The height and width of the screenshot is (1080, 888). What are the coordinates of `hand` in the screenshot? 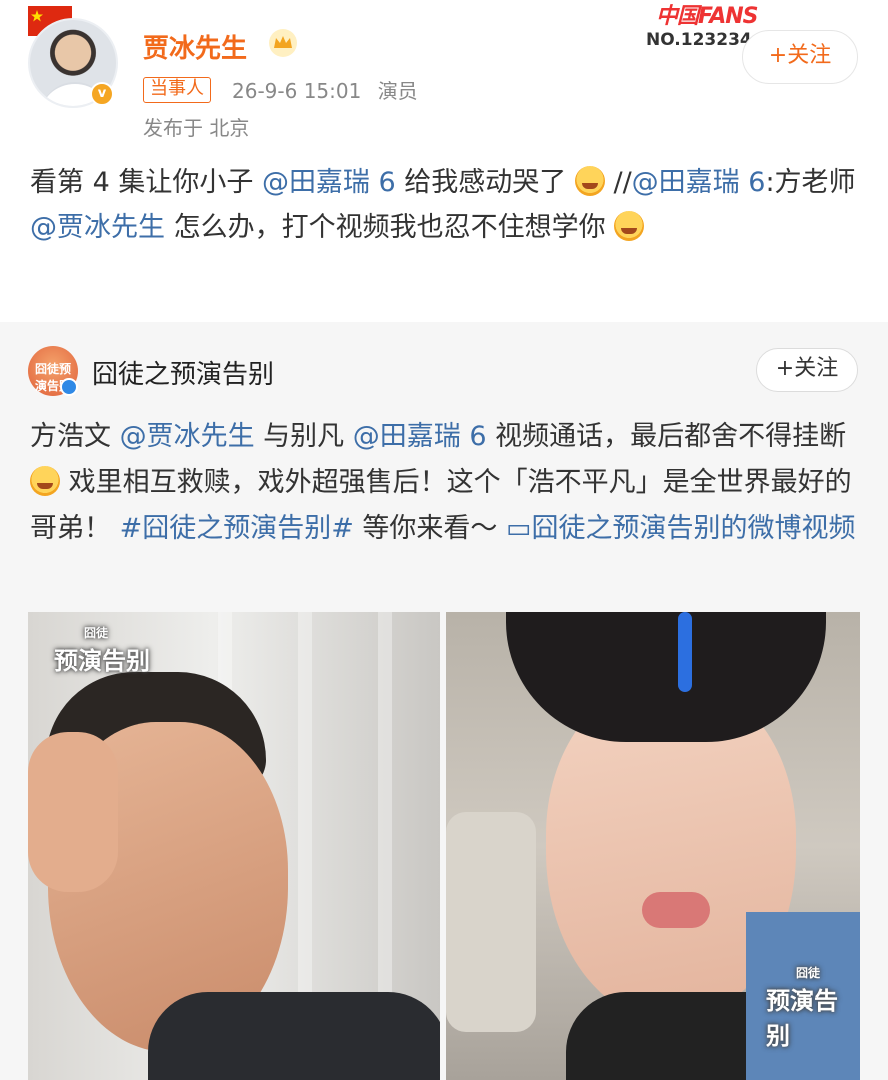 It's located at (73, 812).